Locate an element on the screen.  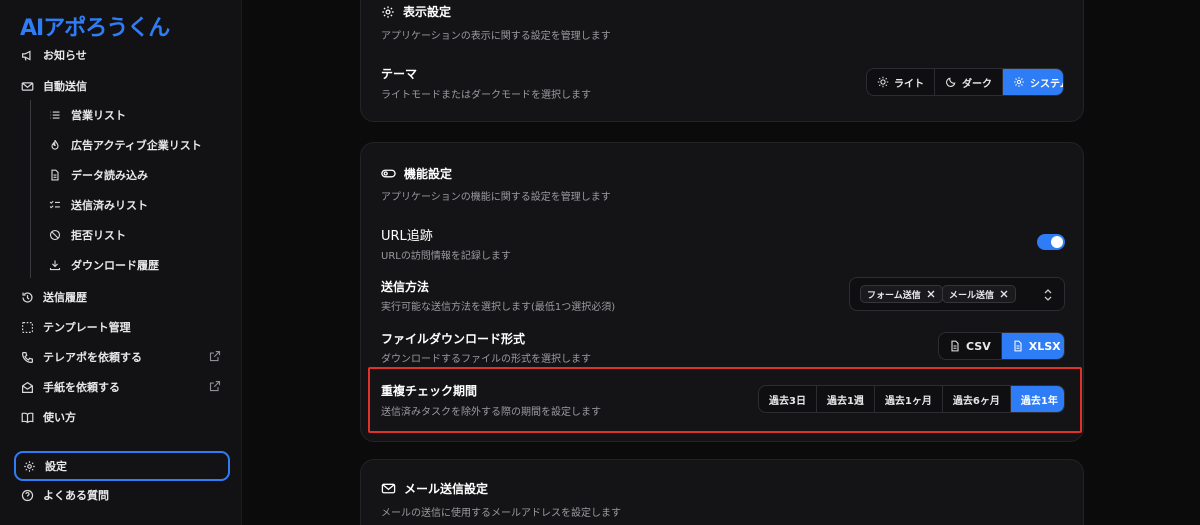
sidebar-item-label: 手紙を依頼する is located at coordinates (81, 387).